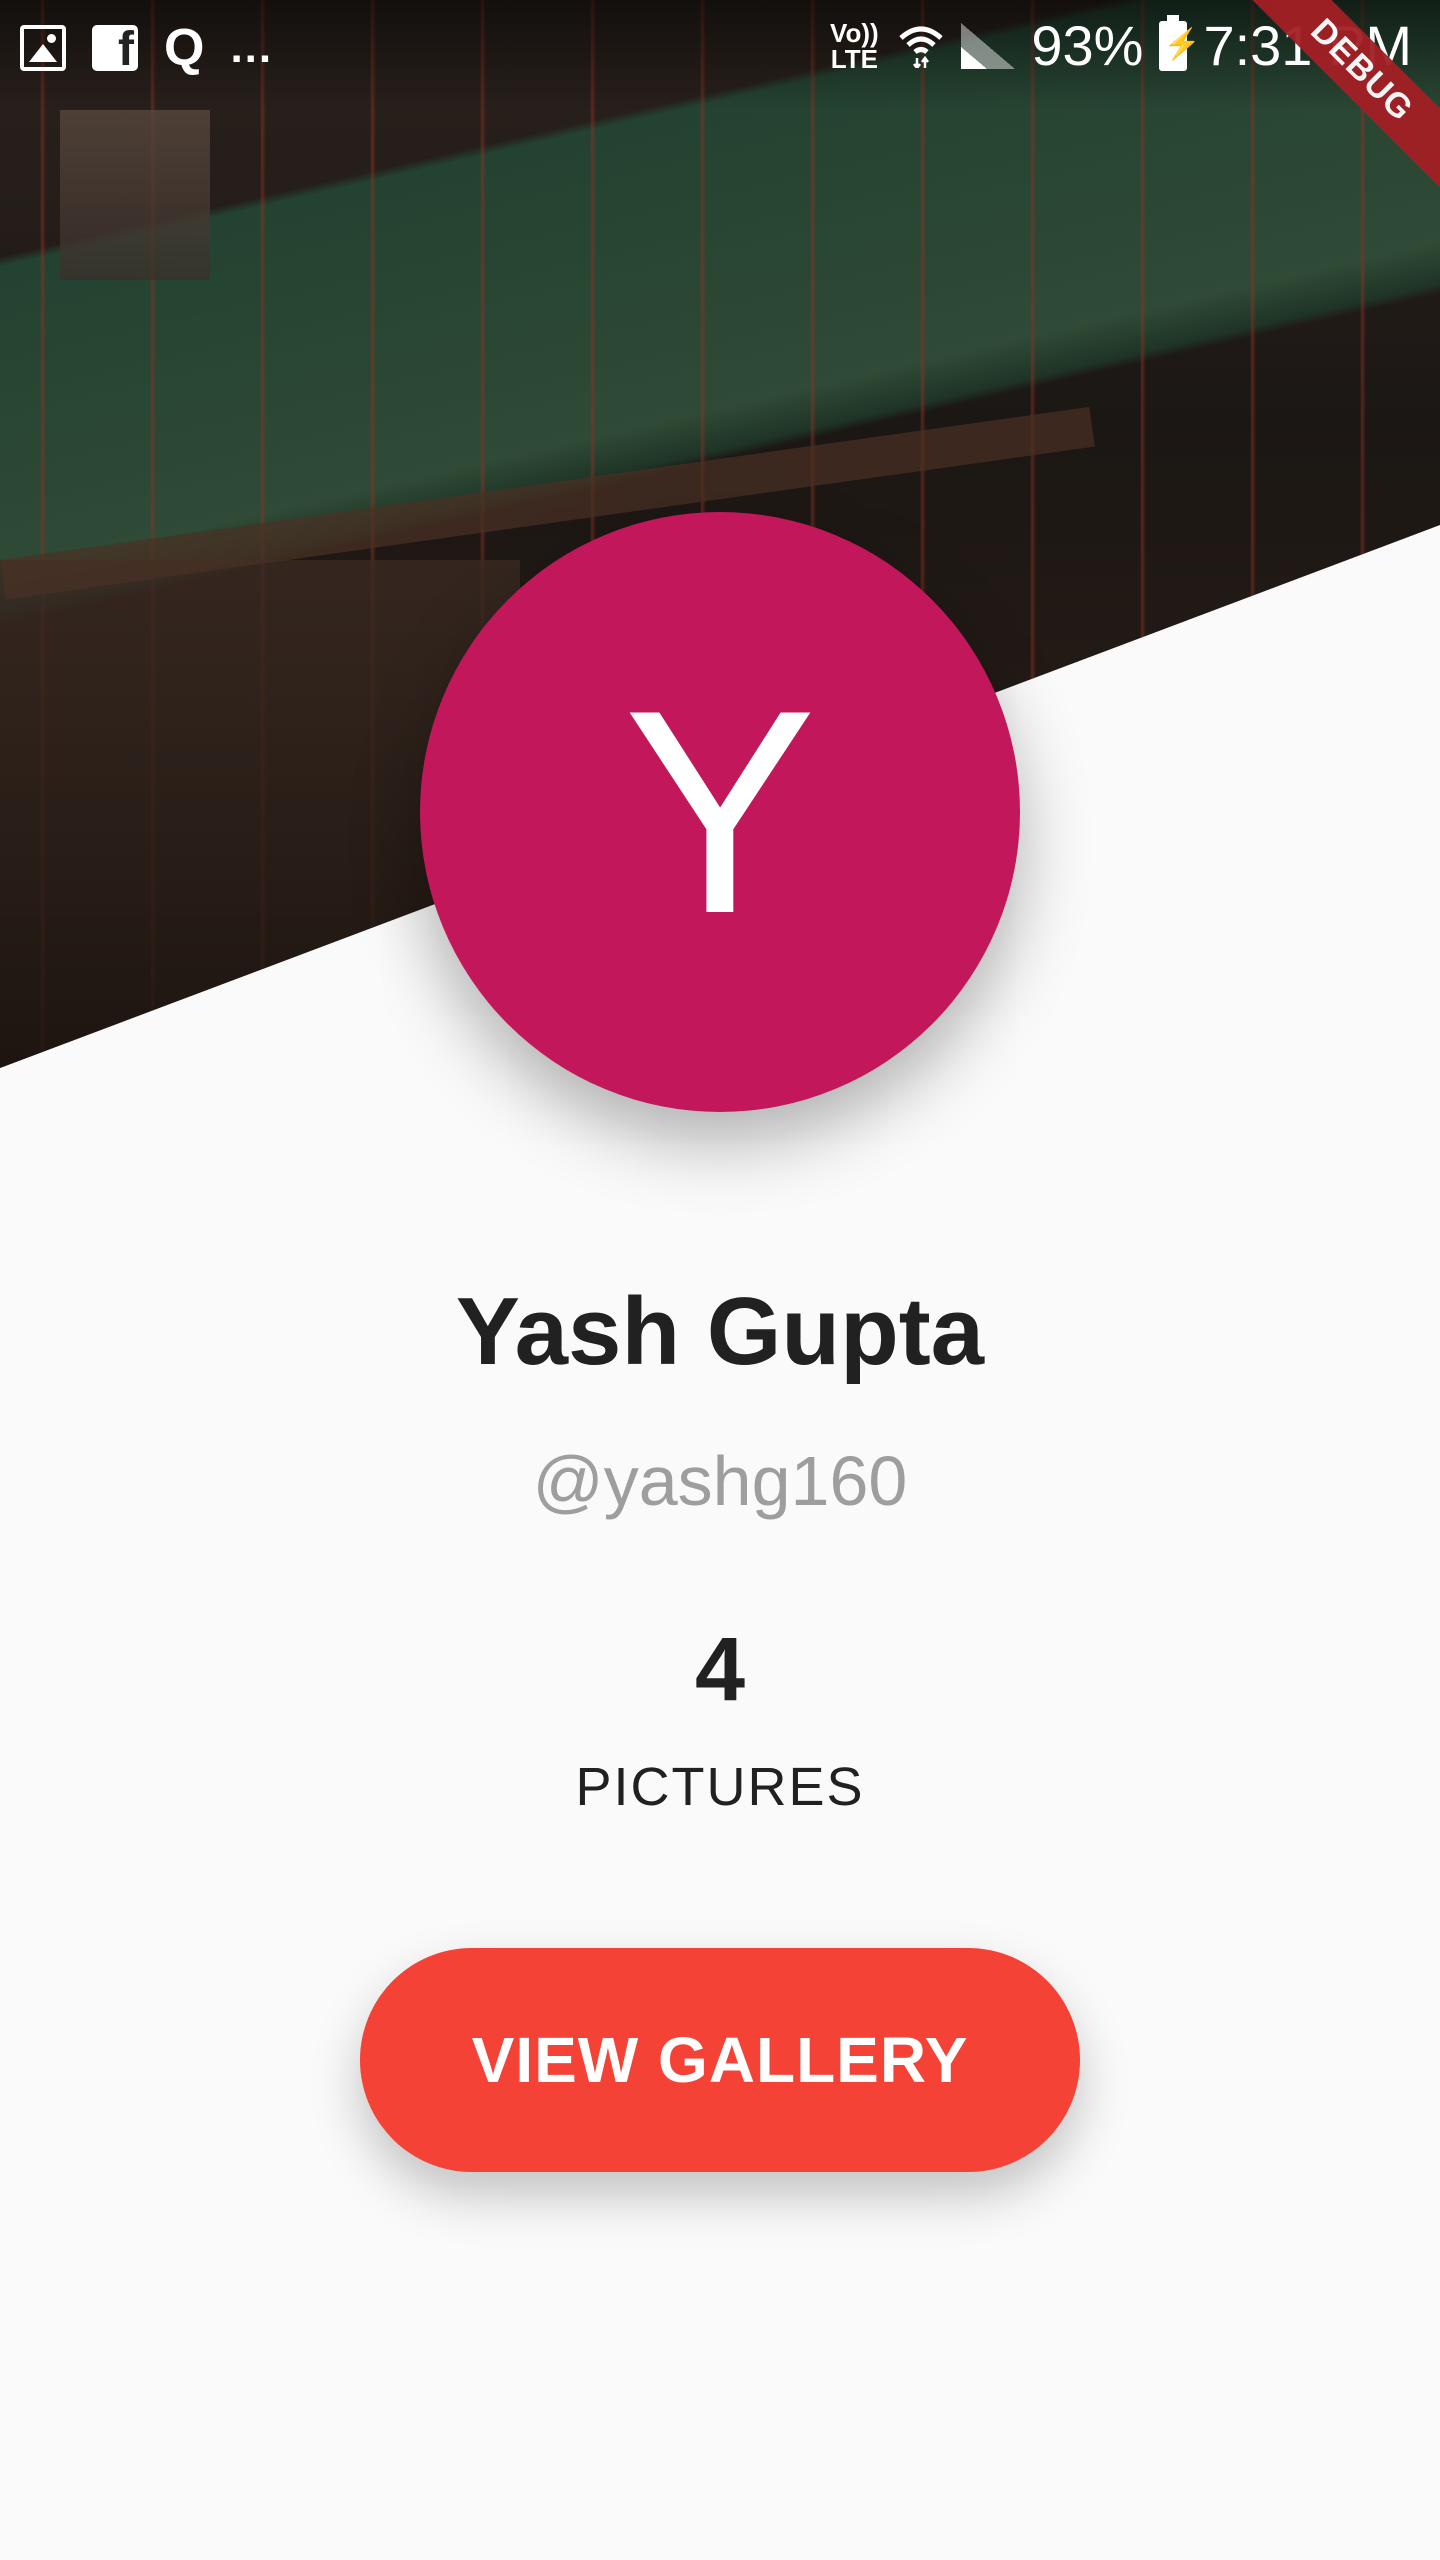 The width and height of the screenshot is (1440, 2560). I want to click on view-gallery-button: VIEW GALLERY, so click(720, 2060).